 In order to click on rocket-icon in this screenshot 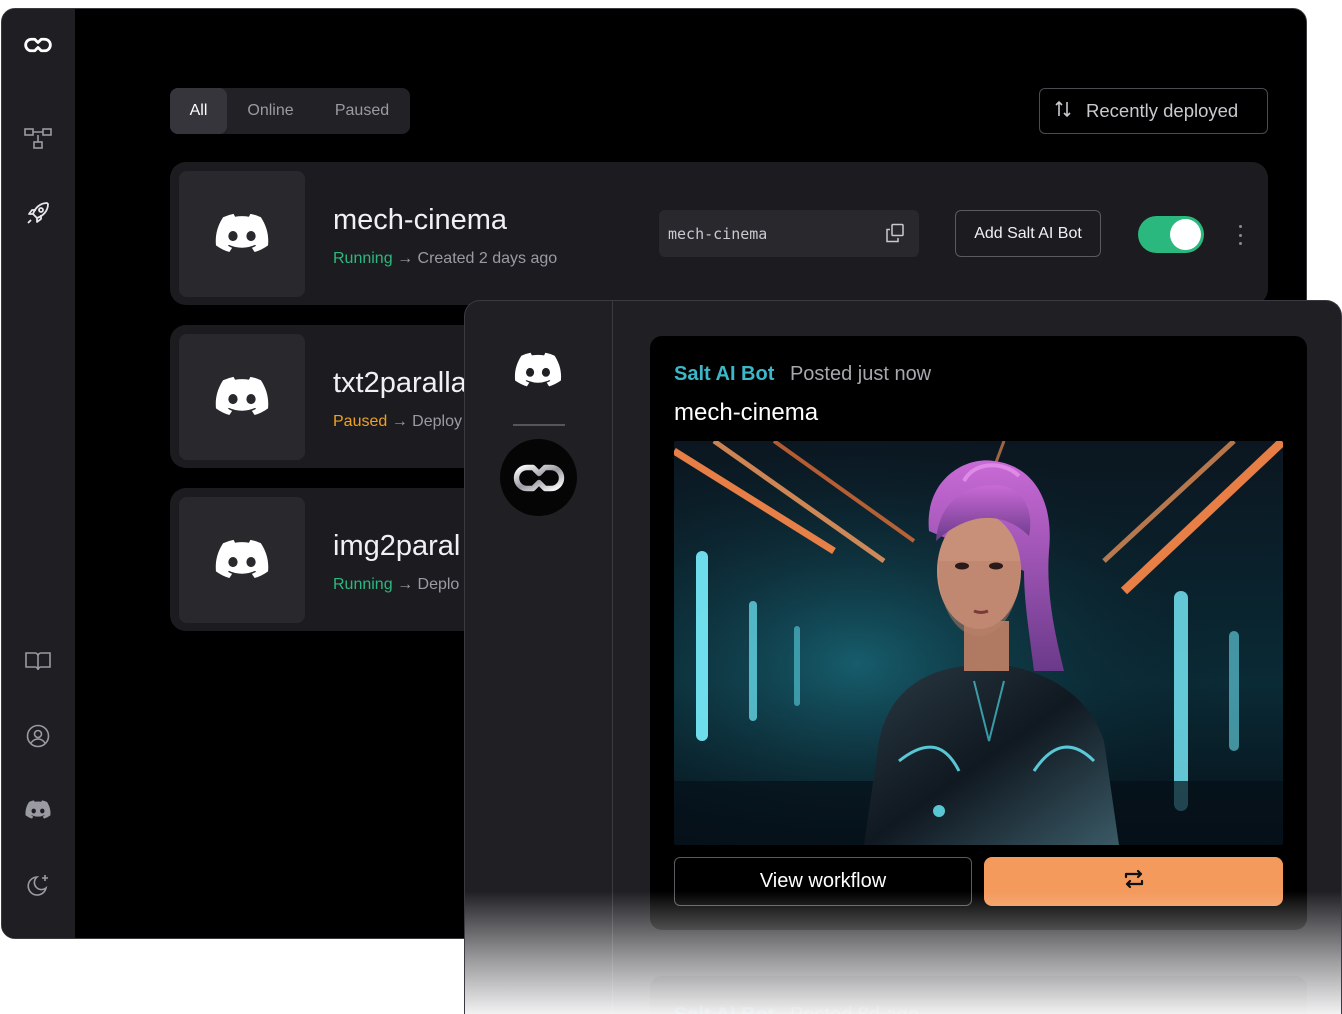, I will do `click(38, 213)`.